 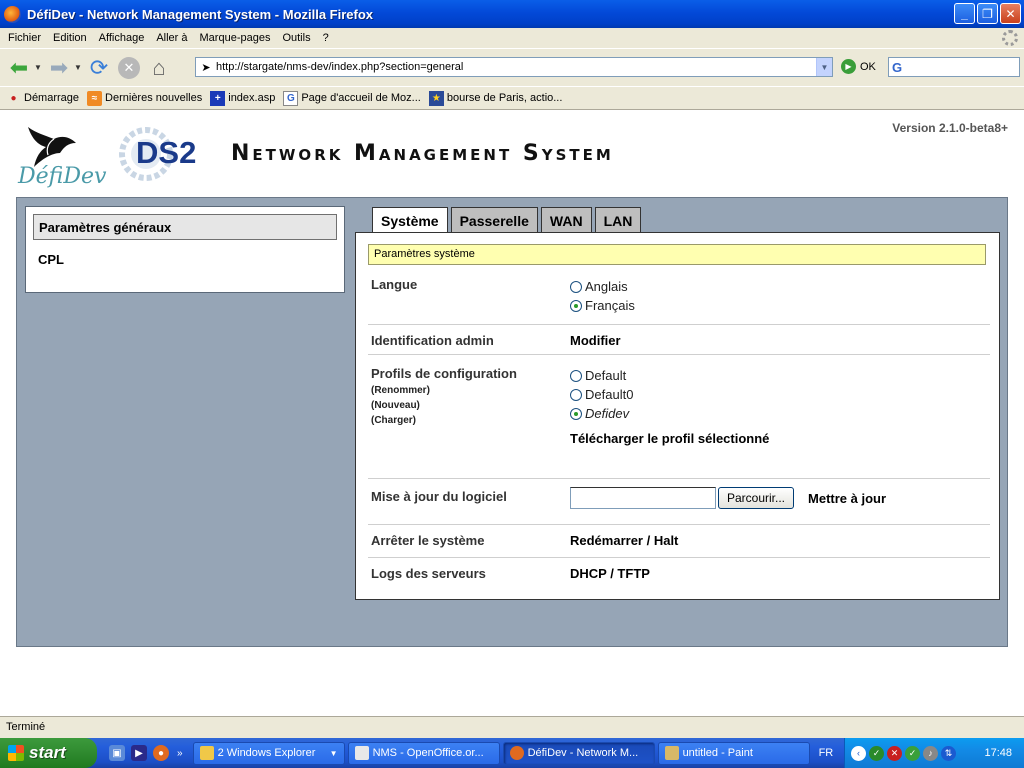 What do you see at coordinates (618, 220) in the screenshot?
I see `tab-lan: LAN` at bounding box center [618, 220].